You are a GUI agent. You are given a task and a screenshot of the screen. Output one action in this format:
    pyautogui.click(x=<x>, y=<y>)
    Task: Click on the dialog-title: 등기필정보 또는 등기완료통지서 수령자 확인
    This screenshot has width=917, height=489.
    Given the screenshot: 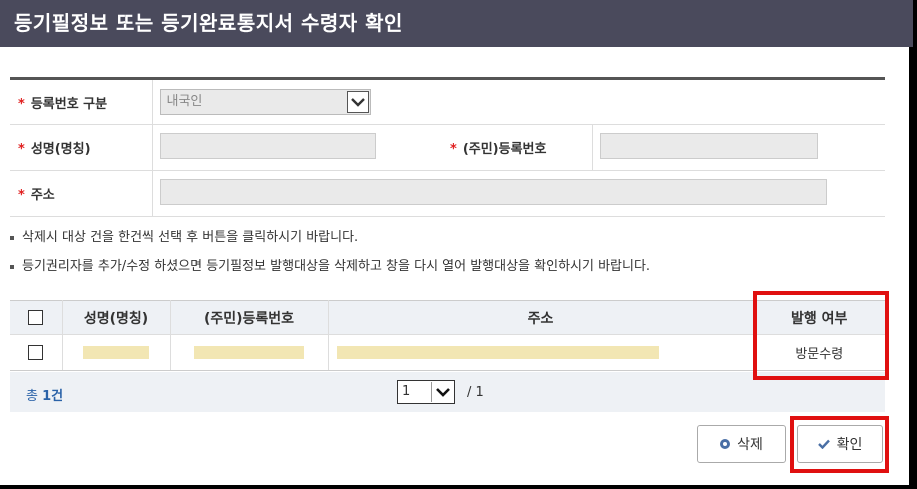 What is the action you would take?
    pyautogui.click(x=456, y=23)
    